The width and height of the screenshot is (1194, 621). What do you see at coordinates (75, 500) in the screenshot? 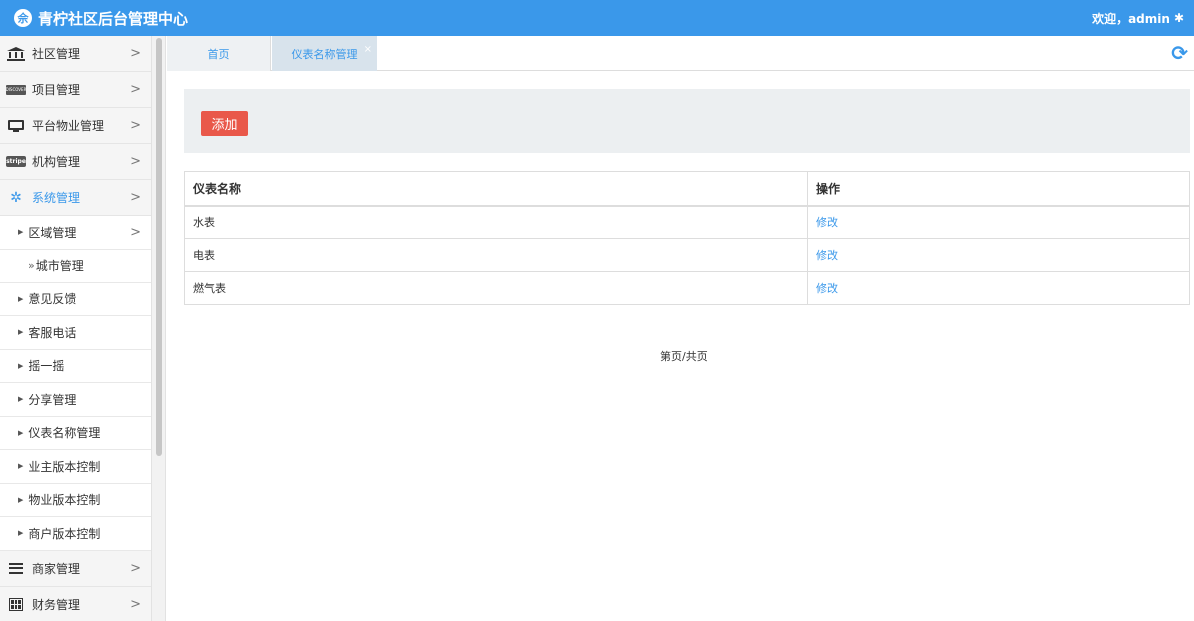
I see `sidebar-subitem-property-version: ▶ 物业版本控制` at bounding box center [75, 500].